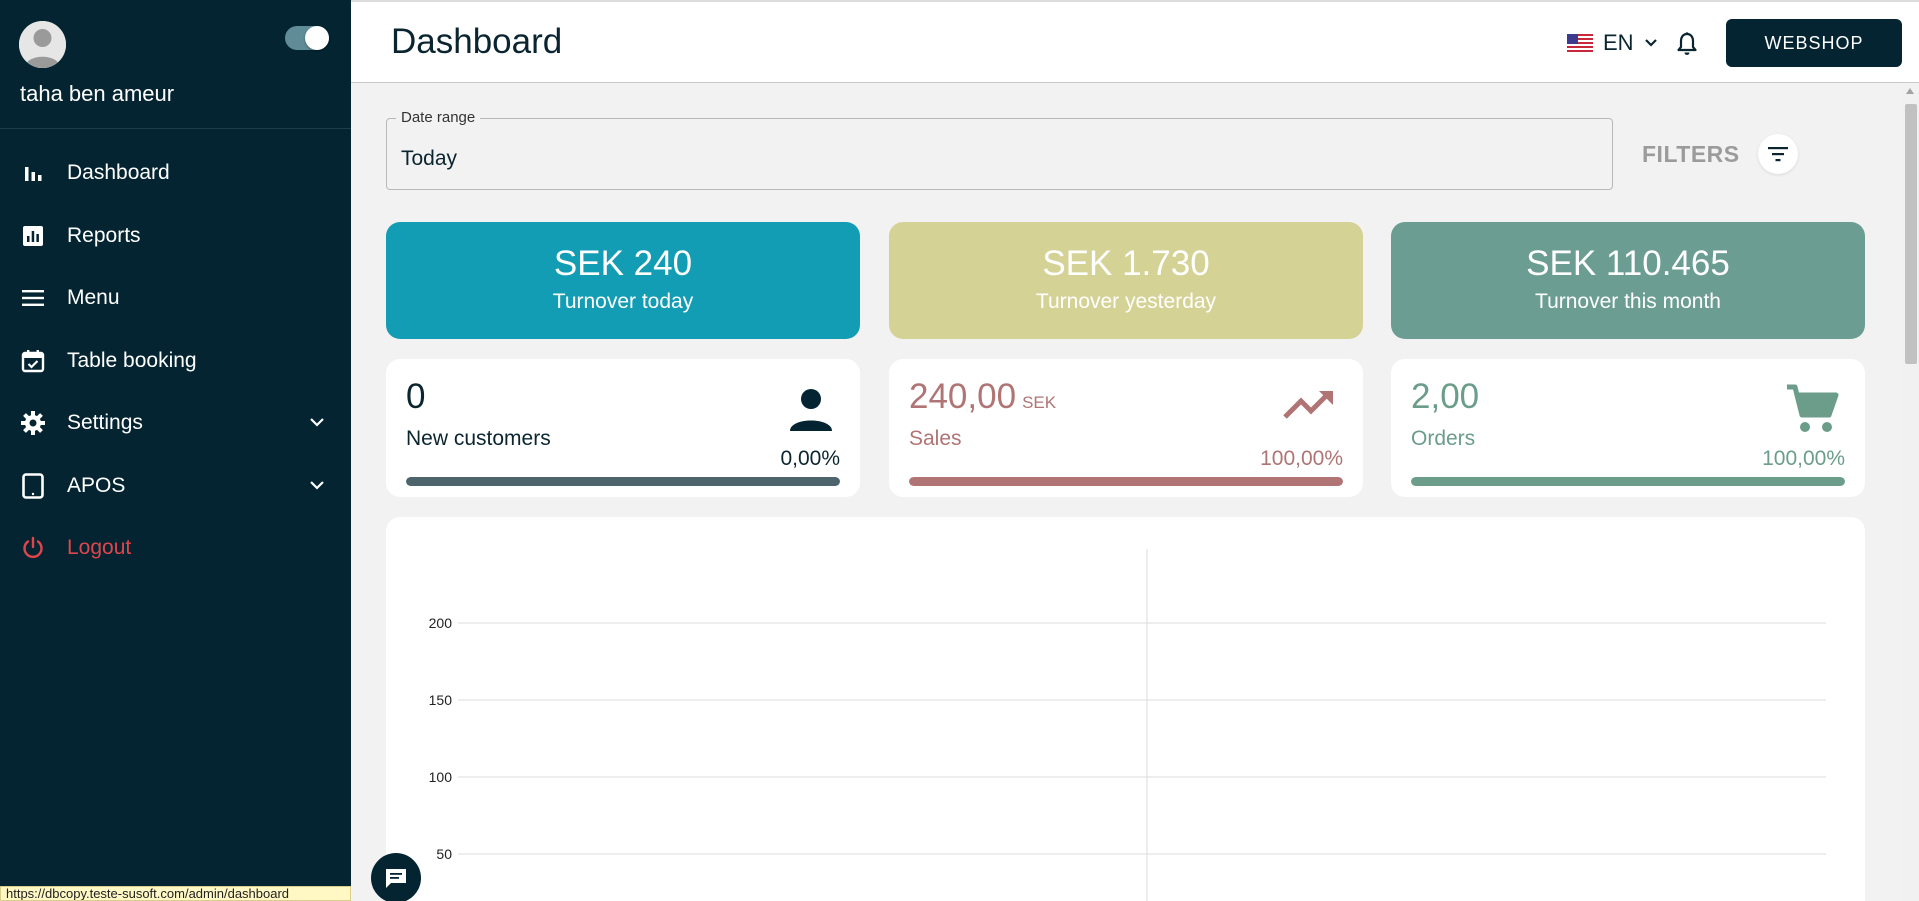 Image resolution: width=1919 pixels, height=901 pixels. Describe the element at coordinates (175, 486) in the screenshot. I see `sidebar-item-apos: APOS` at that location.